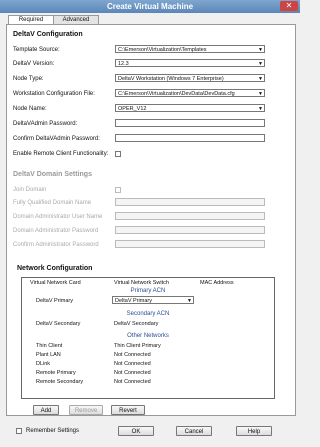 The image size is (320, 447). Describe the element at coordinates (46, 410) in the screenshot. I see `add-button: Add` at that location.